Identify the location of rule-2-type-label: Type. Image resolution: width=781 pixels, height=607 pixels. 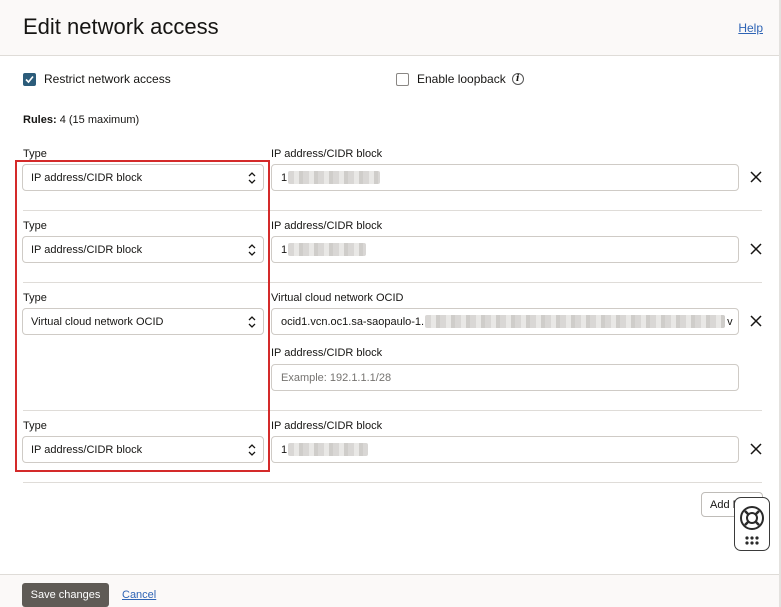
(35, 226).